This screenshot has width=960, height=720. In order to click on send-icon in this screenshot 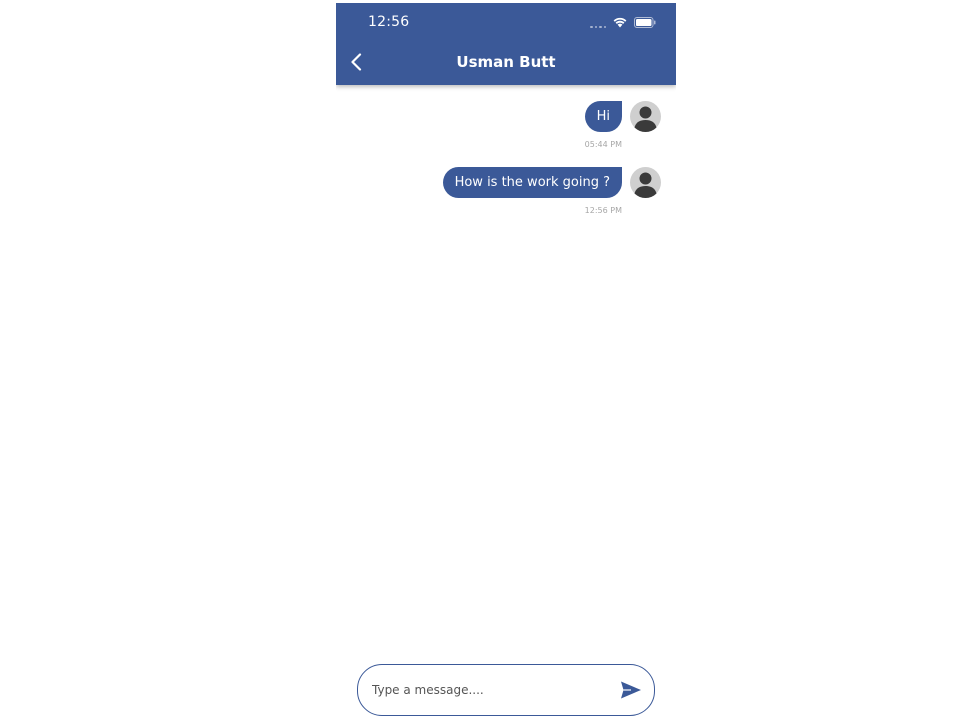, I will do `click(631, 690)`.